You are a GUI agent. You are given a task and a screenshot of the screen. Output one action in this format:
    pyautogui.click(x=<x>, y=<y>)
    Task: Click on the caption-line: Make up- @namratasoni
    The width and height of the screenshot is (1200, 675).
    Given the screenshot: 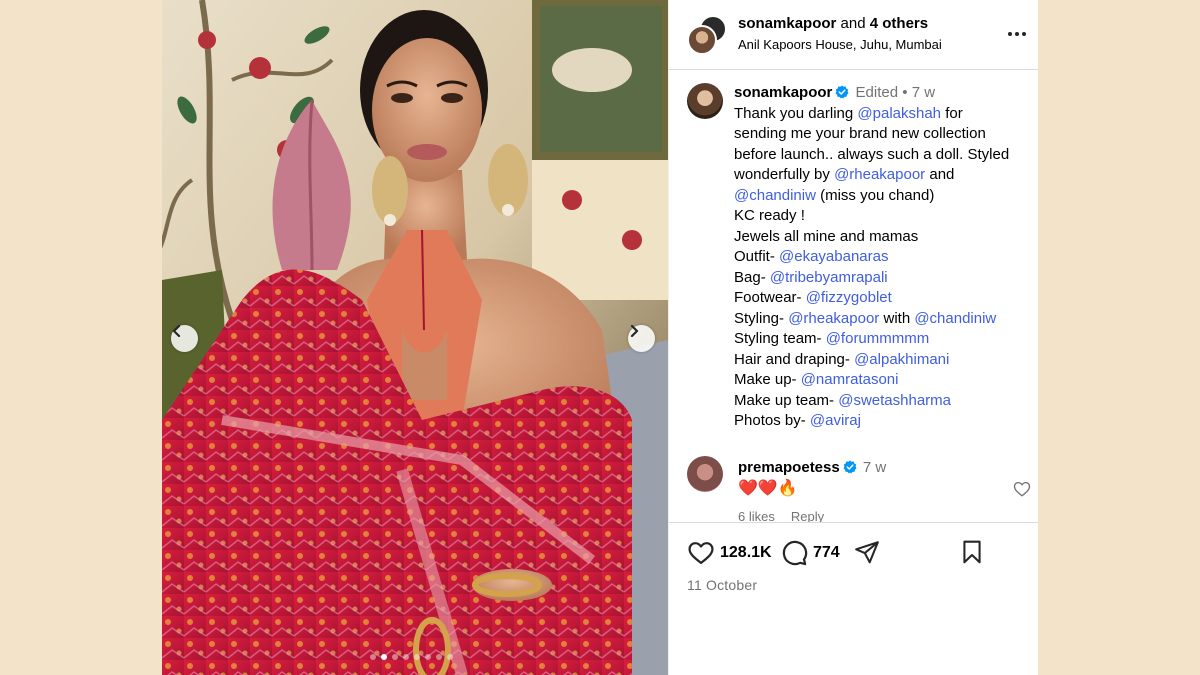 What is the action you would take?
    pyautogui.click(x=881, y=380)
    